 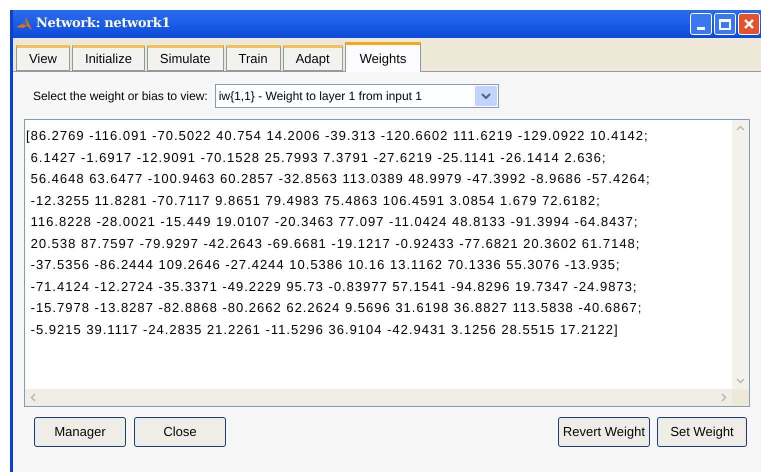 I want to click on dialog-button: Set Weight, so click(x=702, y=432).